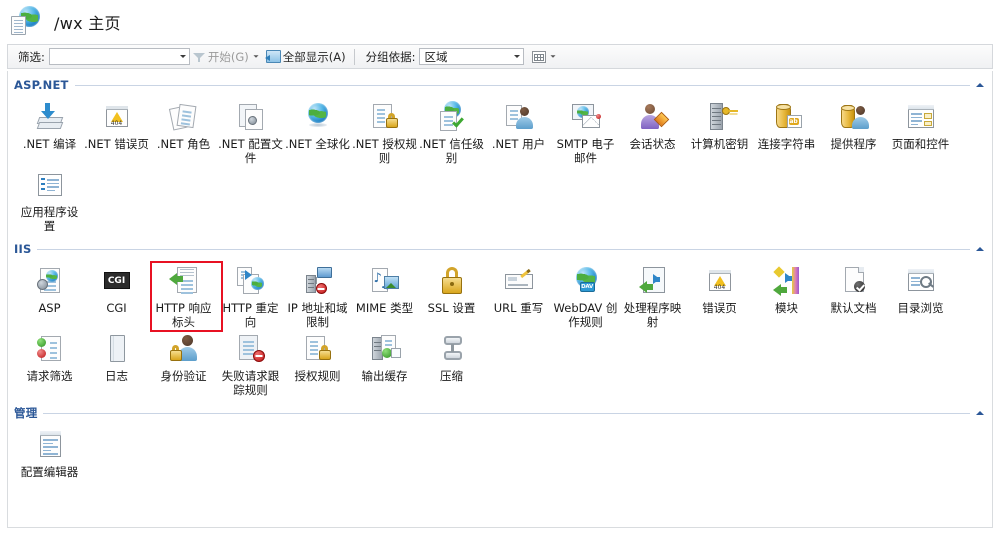 Image resolution: width=1000 pixels, height=534 pixels. What do you see at coordinates (384, 131) in the screenshot?
I see `feature-net-authorization-rules: .NET 授权规则` at bounding box center [384, 131].